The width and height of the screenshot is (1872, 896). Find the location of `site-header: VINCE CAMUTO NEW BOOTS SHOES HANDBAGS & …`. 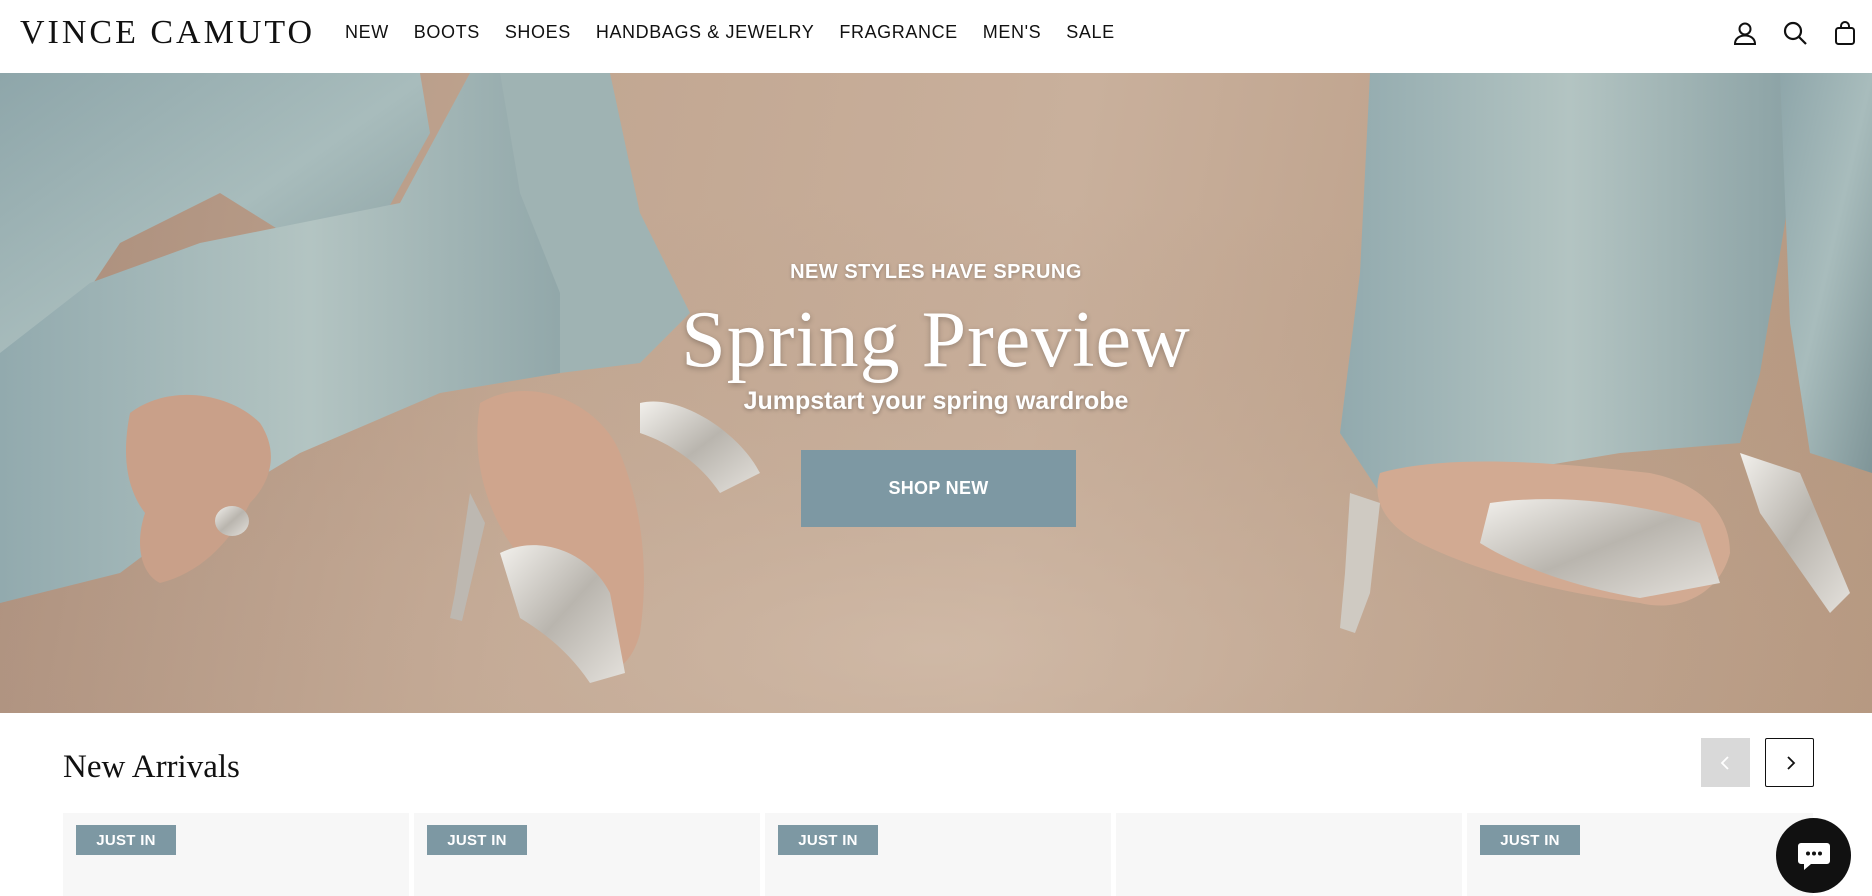

site-header: VINCE CAMUTO NEW BOOTS SHOES HANDBAGS & … is located at coordinates (936, 36).